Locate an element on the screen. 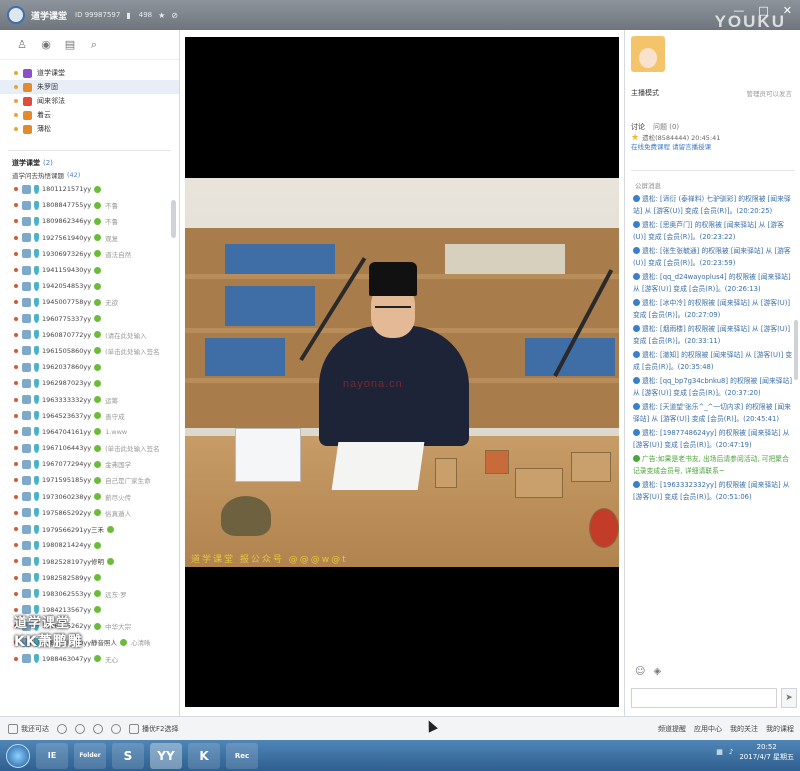 The width and height of the screenshot is (800, 771). video-subtitle: 道学课堂 报公众号 @@@w@t is located at coordinates (269, 560).